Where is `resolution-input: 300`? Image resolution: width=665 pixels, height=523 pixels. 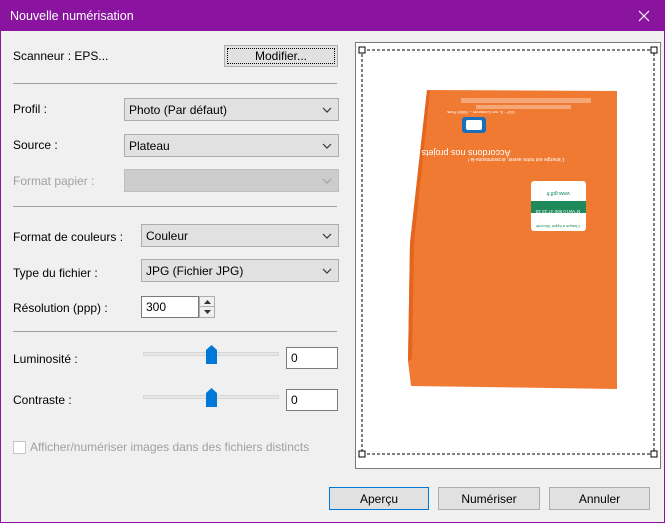
resolution-input: 300 is located at coordinates (170, 307).